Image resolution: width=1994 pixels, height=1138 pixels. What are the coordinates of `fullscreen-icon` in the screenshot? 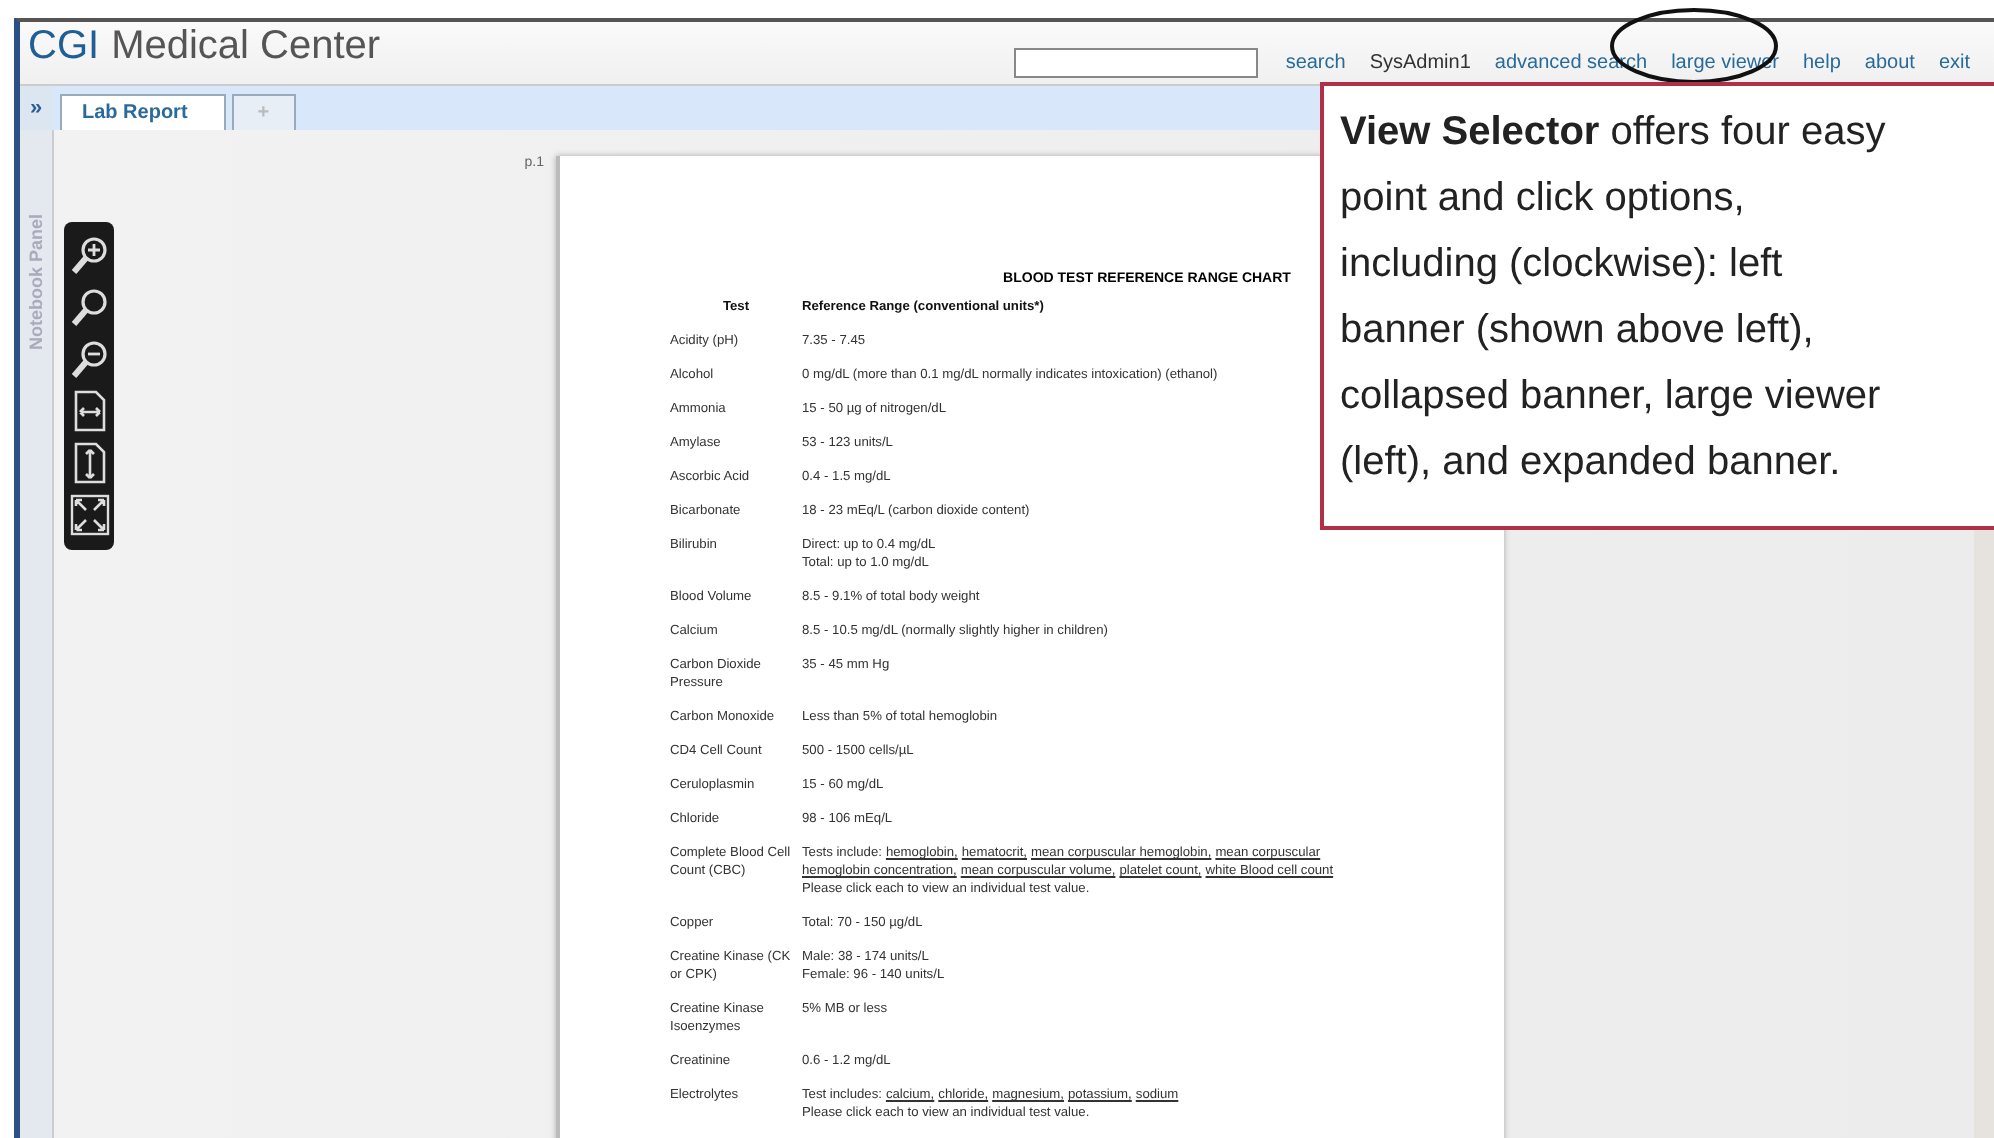 It's located at (89, 515).